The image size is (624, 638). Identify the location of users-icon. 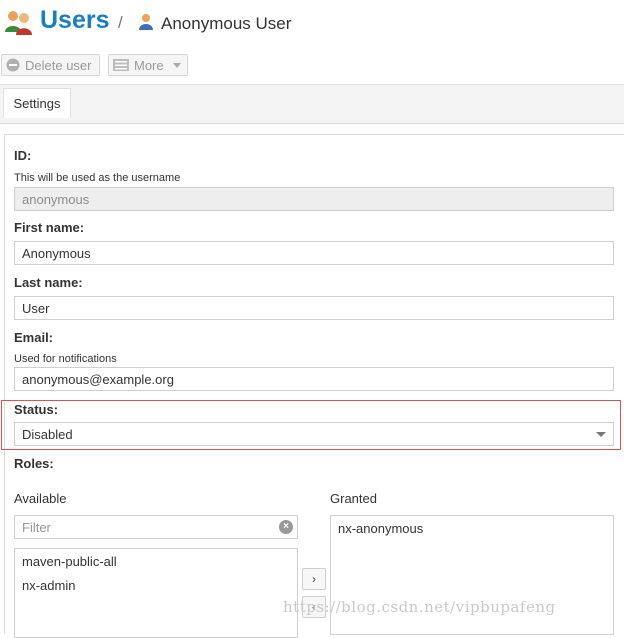
(19, 22).